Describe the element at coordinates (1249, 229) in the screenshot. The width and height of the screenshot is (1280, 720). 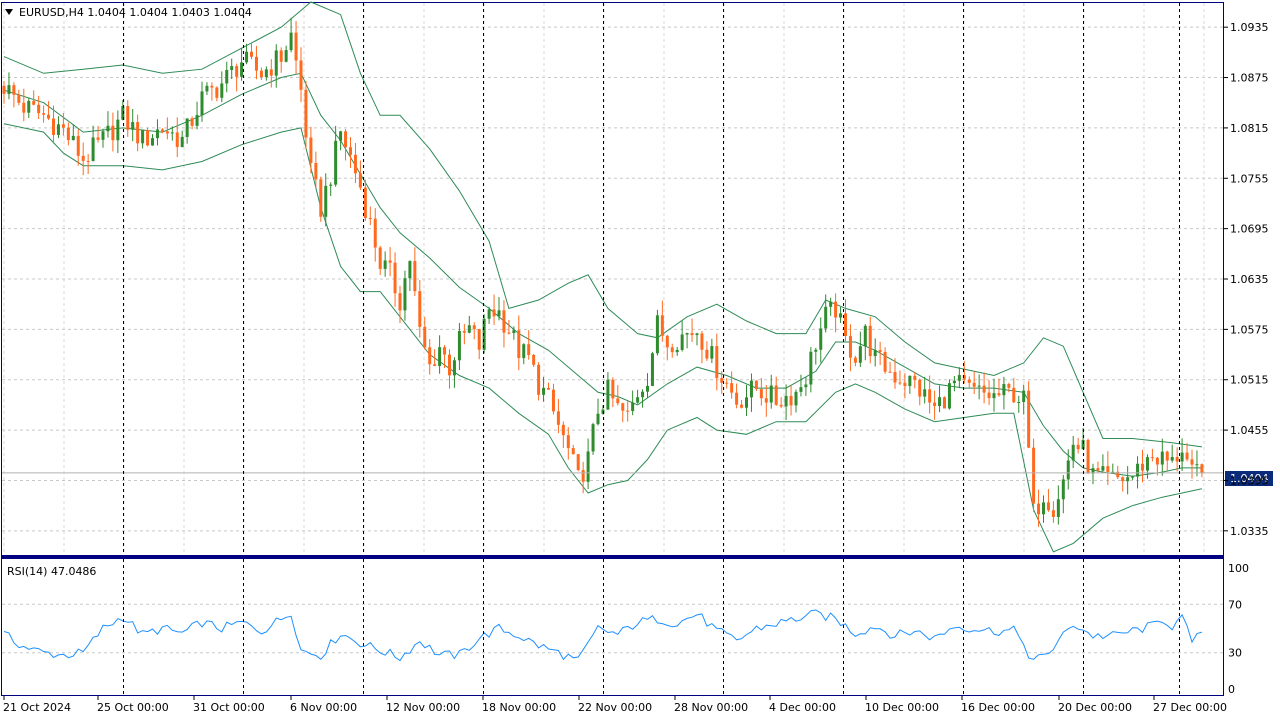
I see `price-axis-label: 1.0695` at that location.